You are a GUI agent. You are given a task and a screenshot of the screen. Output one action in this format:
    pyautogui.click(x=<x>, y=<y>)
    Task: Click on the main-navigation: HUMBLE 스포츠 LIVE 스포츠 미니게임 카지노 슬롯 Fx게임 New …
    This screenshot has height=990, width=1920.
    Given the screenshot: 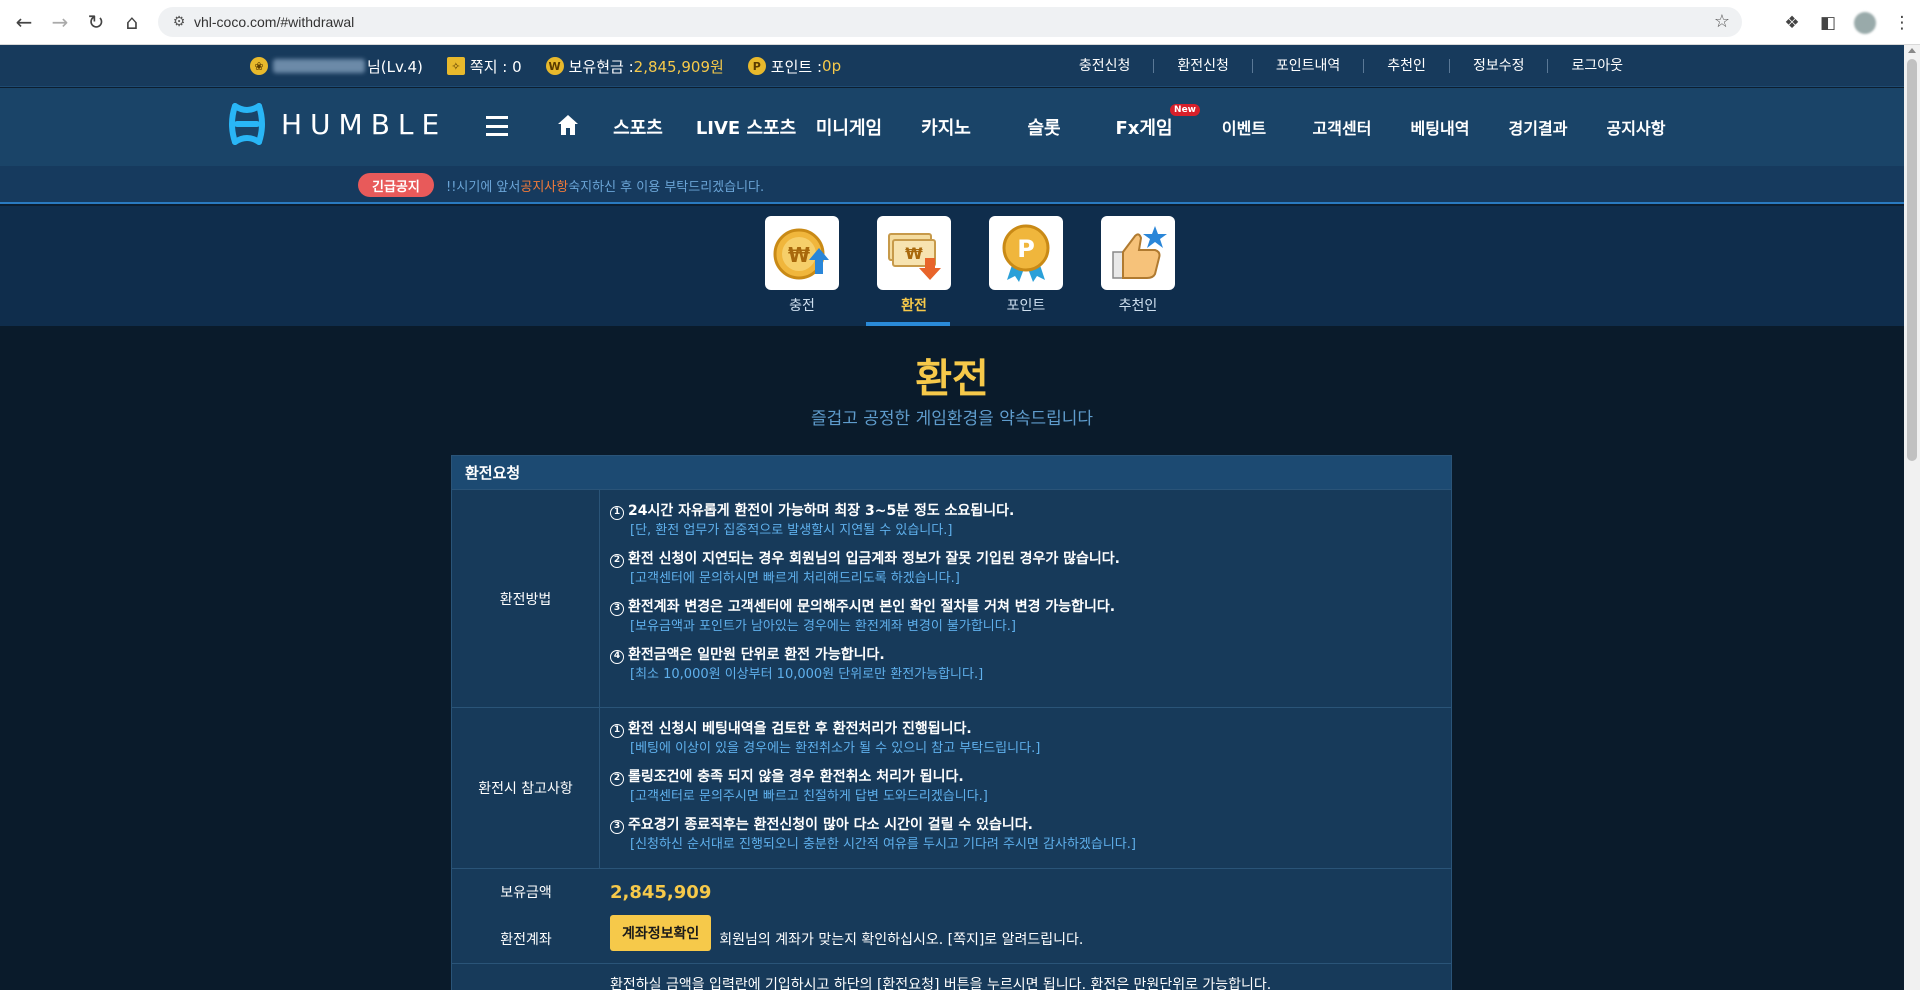 What is the action you would take?
    pyautogui.click(x=952, y=127)
    